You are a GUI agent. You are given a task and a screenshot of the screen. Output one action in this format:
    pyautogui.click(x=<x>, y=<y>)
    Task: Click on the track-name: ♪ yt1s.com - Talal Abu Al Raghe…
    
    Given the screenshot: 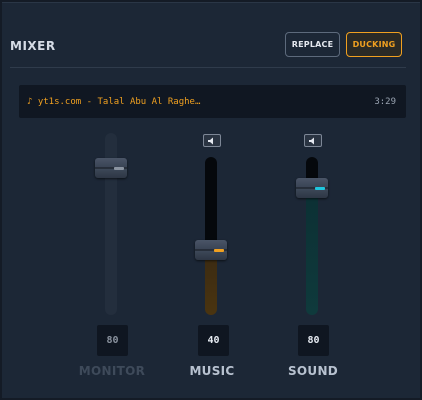 What is the action you would take?
    pyautogui.click(x=114, y=101)
    